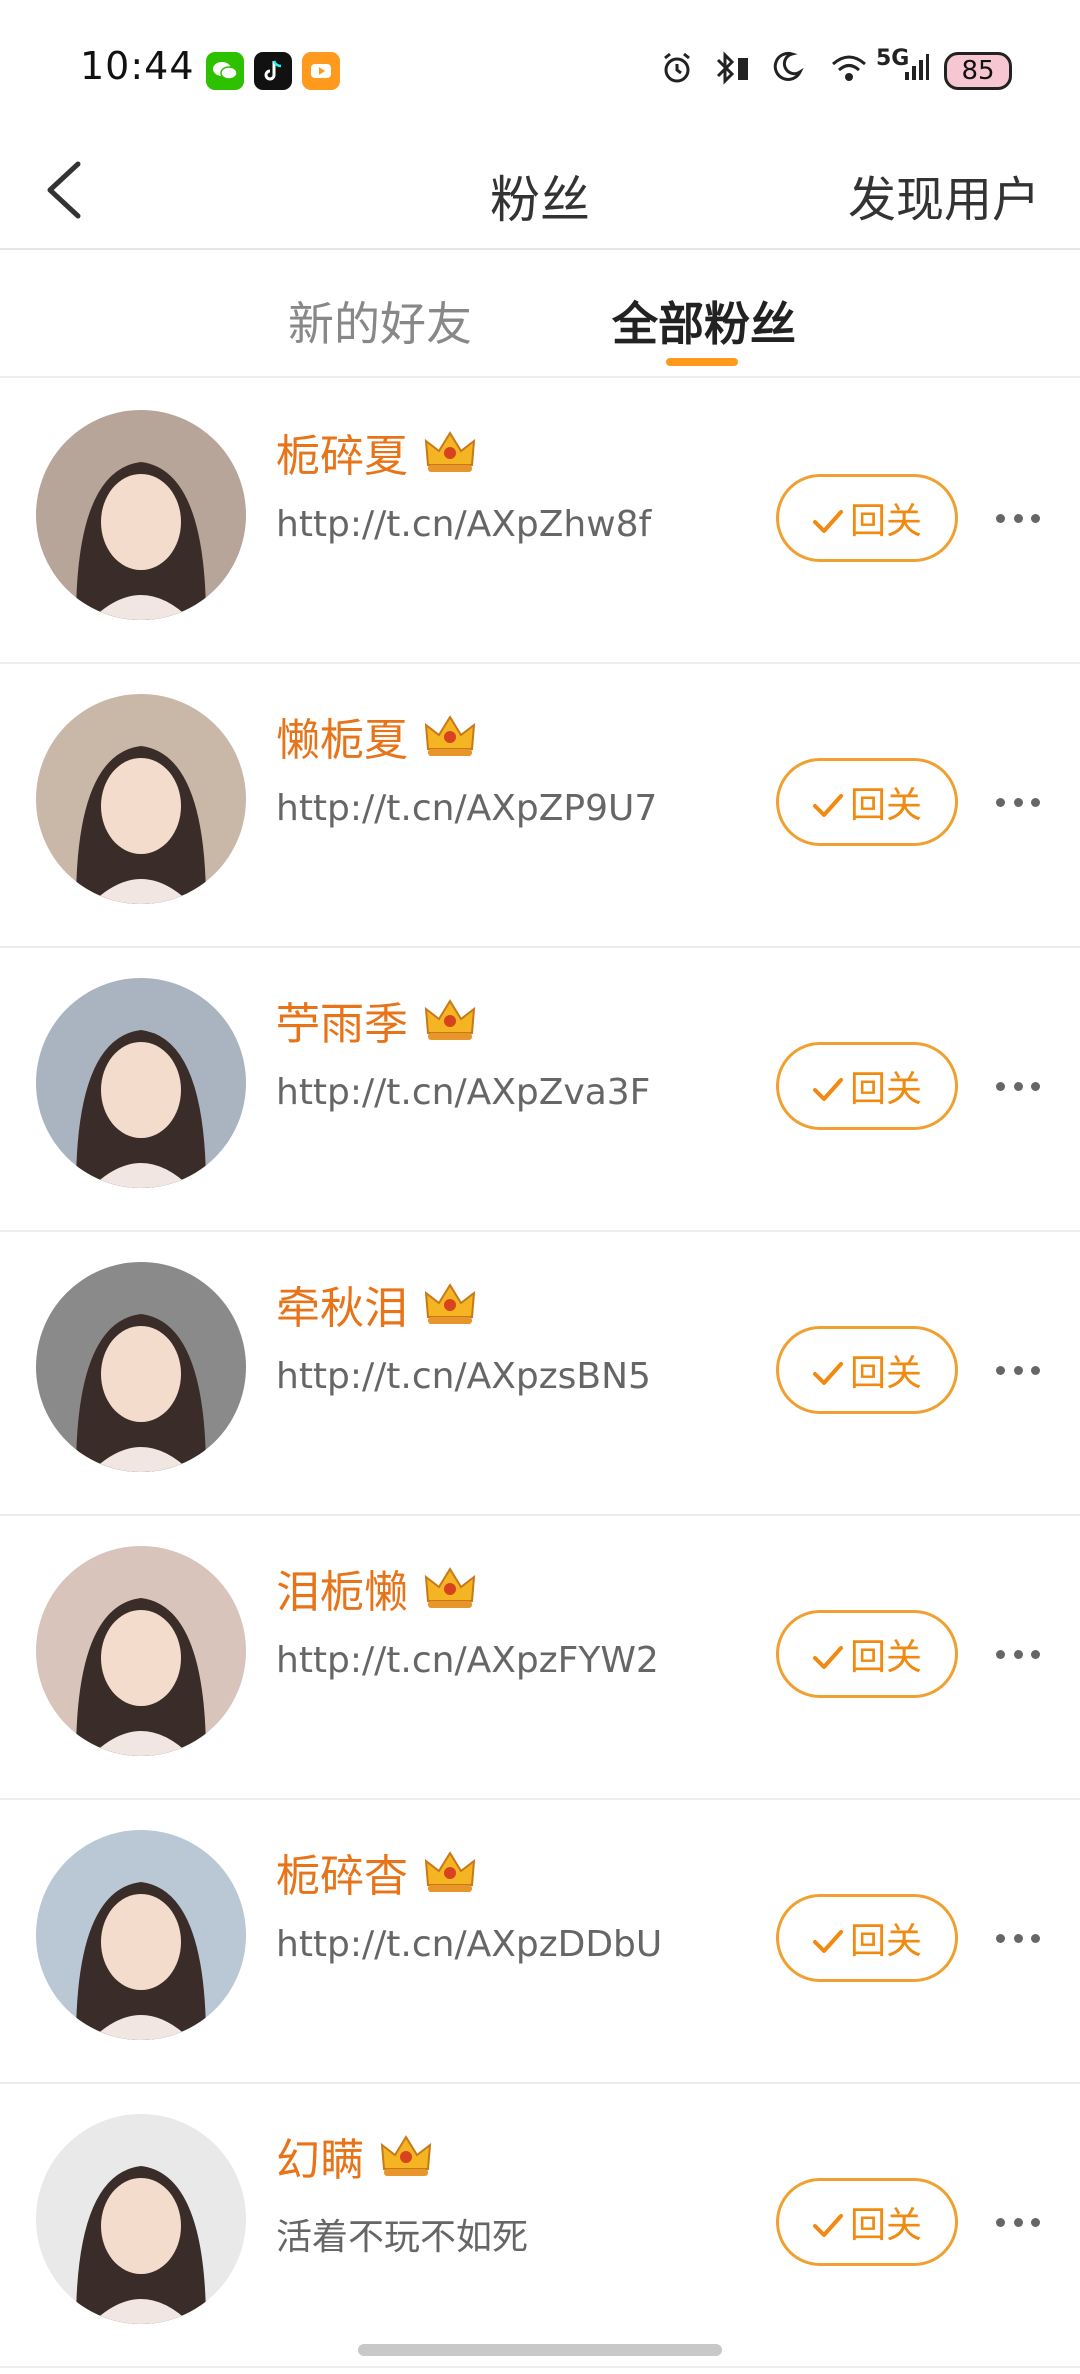 The image size is (1080, 2374). What do you see at coordinates (273, 71) in the screenshot?
I see `tiktok-icon` at bounding box center [273, 71].